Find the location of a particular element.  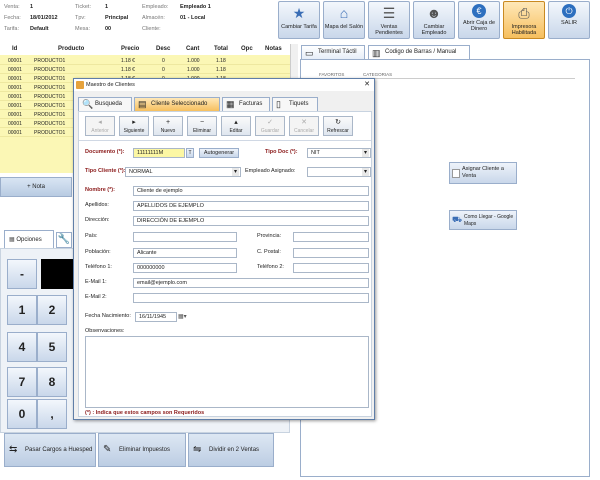

transfer-icon: ⇆ is located at coordinates (13, 449).